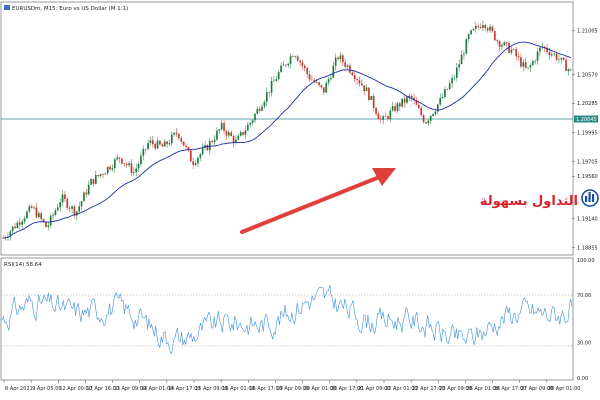  What do you see at coordinates (586, 320) in the screenshot?
I see `rsi-axis: 100.00 70.00 30.00 0.00` at bounding box center [586, 320].